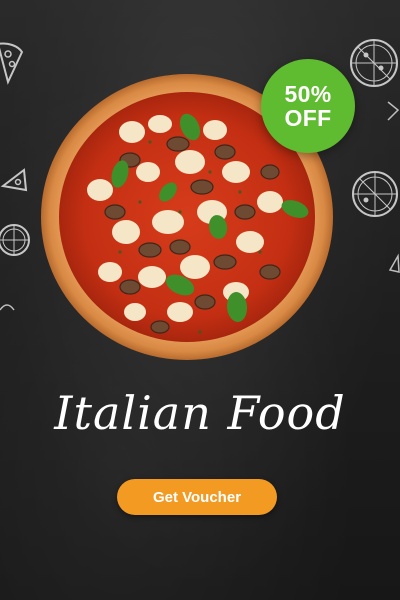 Image resolution: width=400 pixels, height=600 pixels. I want to click on get-voucher-button: Get Voucher, so click(197, 497).